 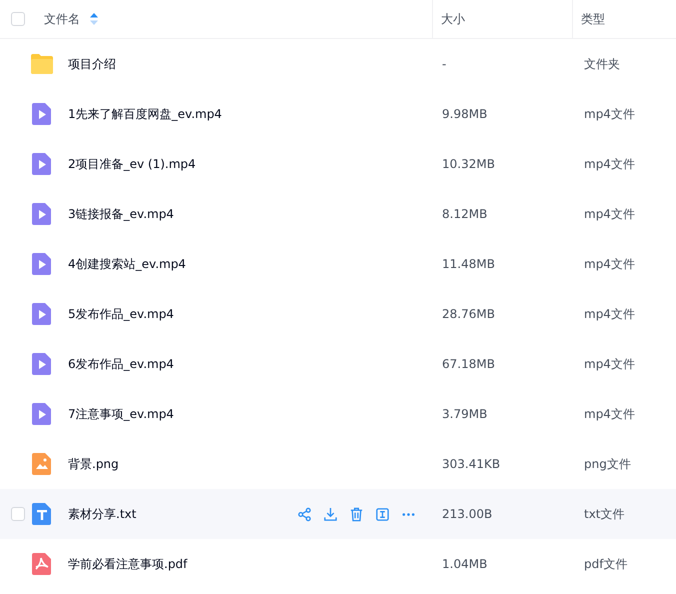 What do you see at coordinates (444, 64) in the screenshot?
I see `file-size: -` at bounding box center [444, 64].